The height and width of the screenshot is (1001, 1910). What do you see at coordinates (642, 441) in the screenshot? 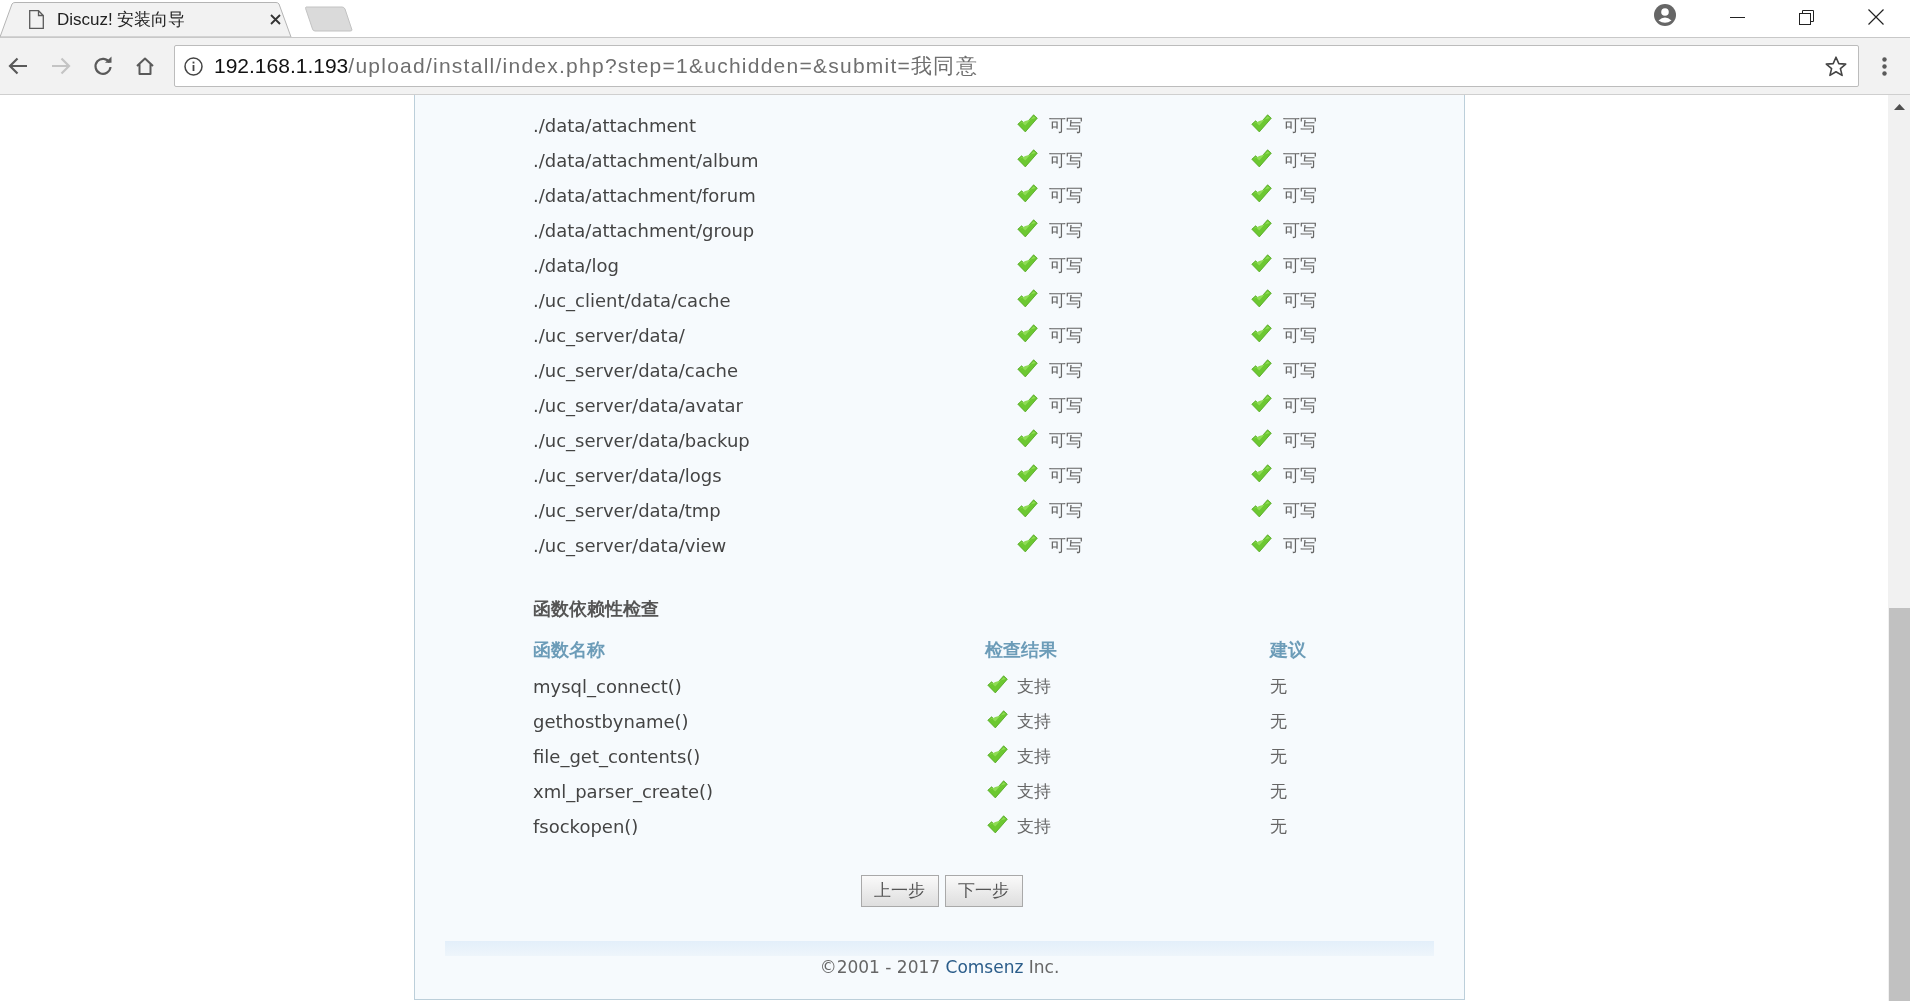
I see `directory-path: ./uc_server/data/backup` at bounding box center [642, 441].